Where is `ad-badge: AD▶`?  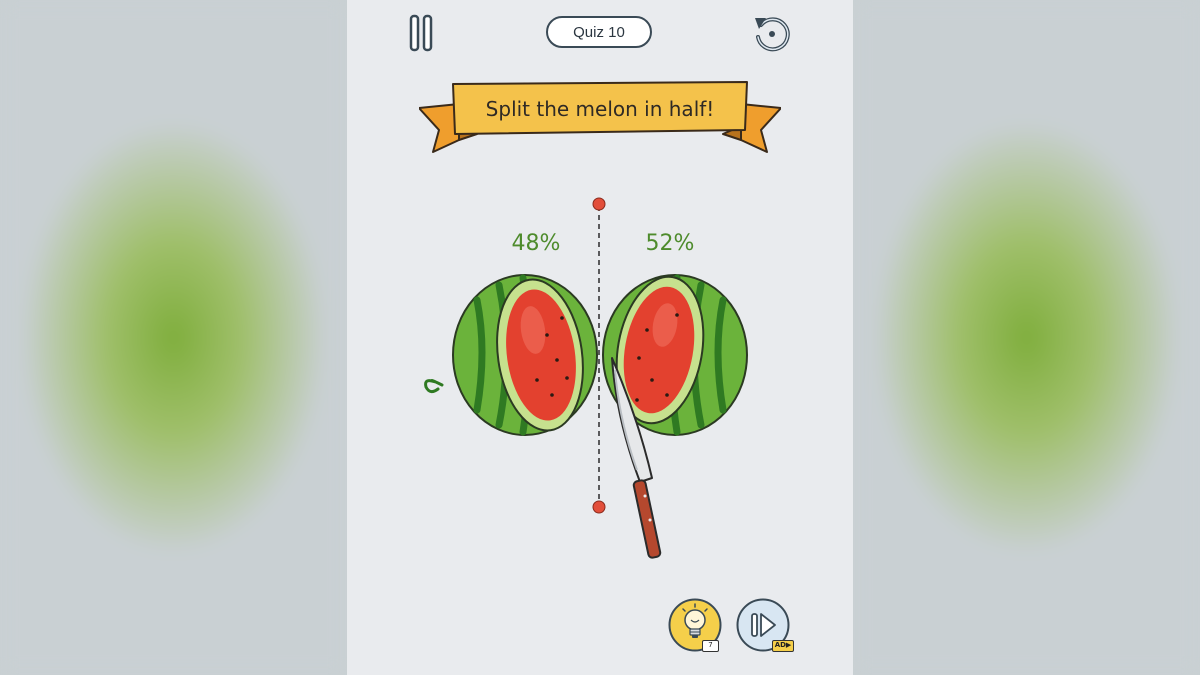
ad-badge: AD▶ is located at coordinates (783, 646).